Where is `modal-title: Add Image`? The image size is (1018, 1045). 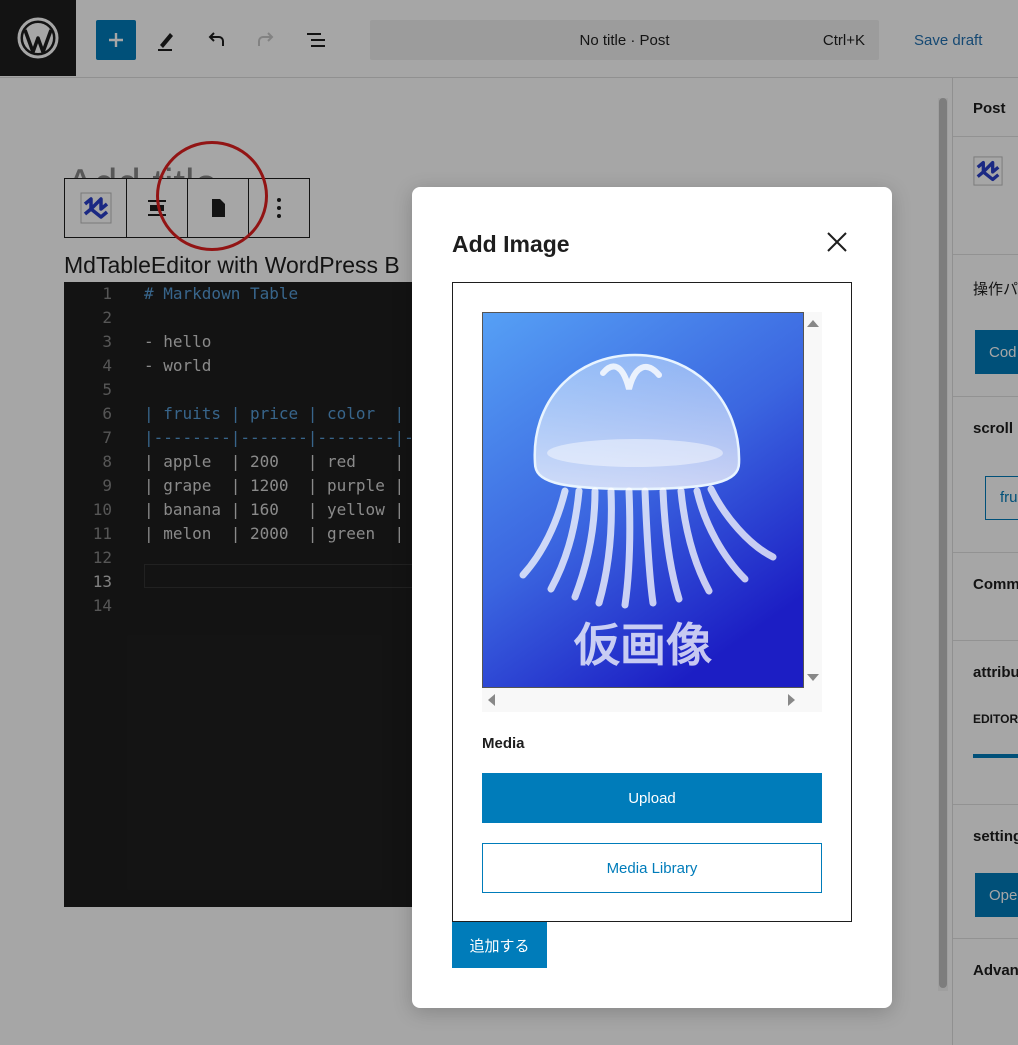 modal-title: Add Image is located at coordinates (511, 244).